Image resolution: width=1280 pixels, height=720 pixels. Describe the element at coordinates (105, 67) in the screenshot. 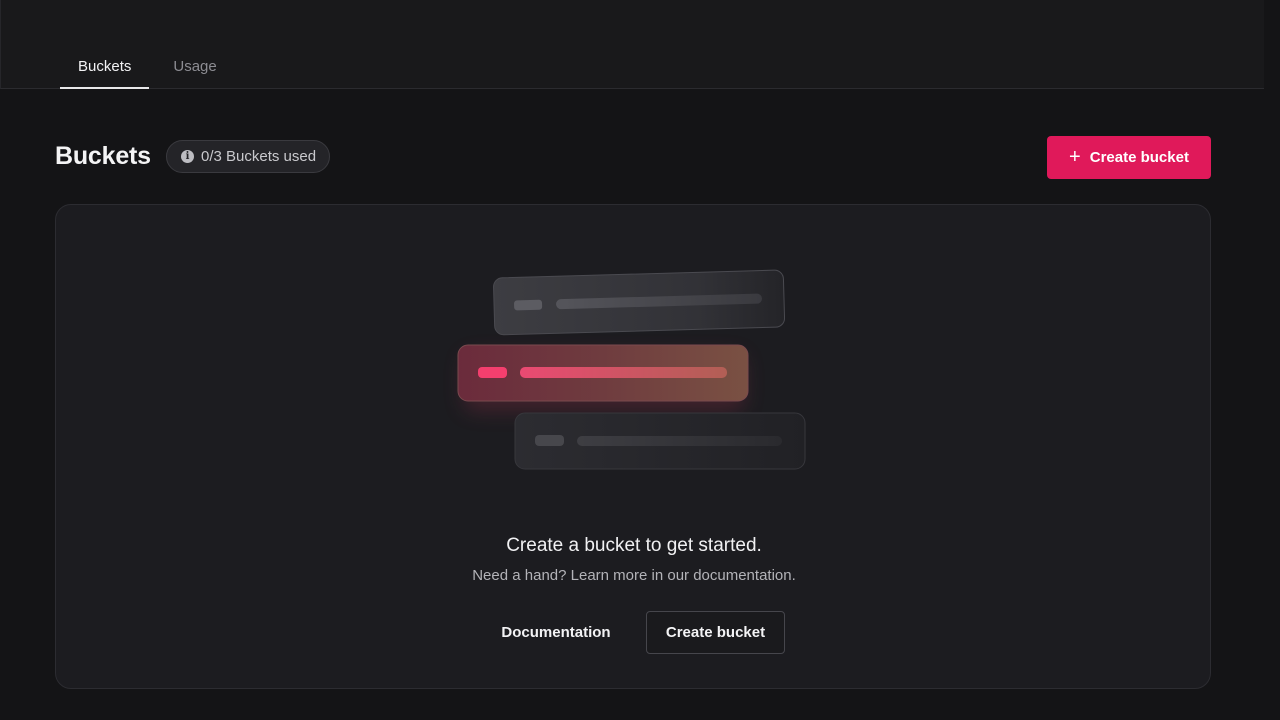

I see `tab-buckets: Buckets` at that location.